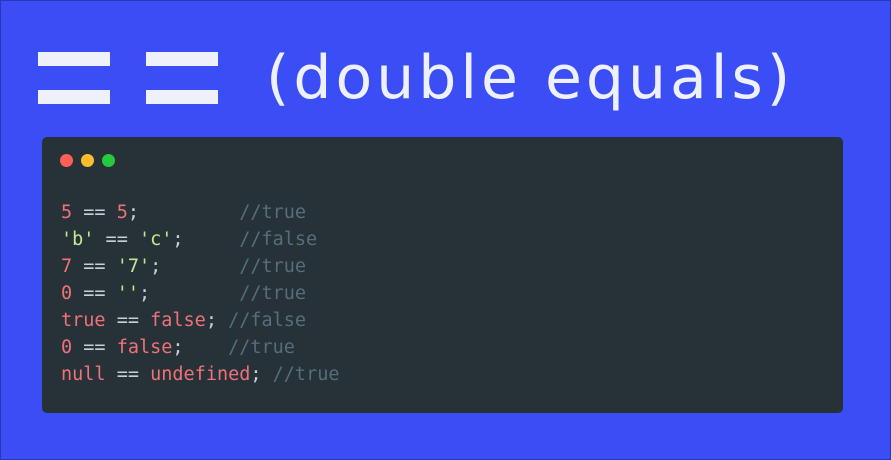 The image size is (891, 460). I want to click on code-line: true == false; //false, so click(200, 320).